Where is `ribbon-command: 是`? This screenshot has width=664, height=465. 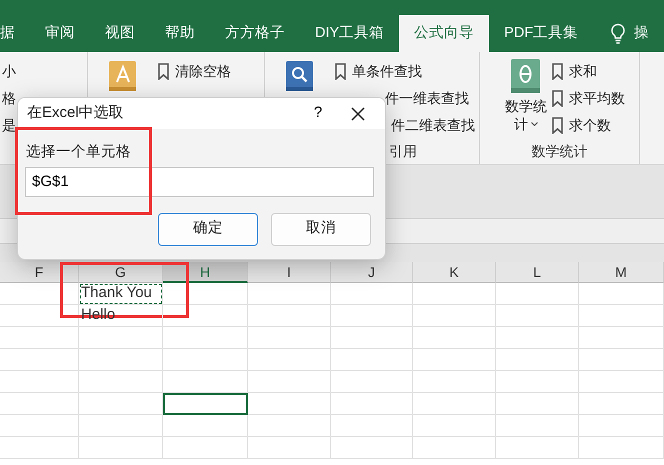 ribbon-command: 是 is located at coordinates (9, 125).